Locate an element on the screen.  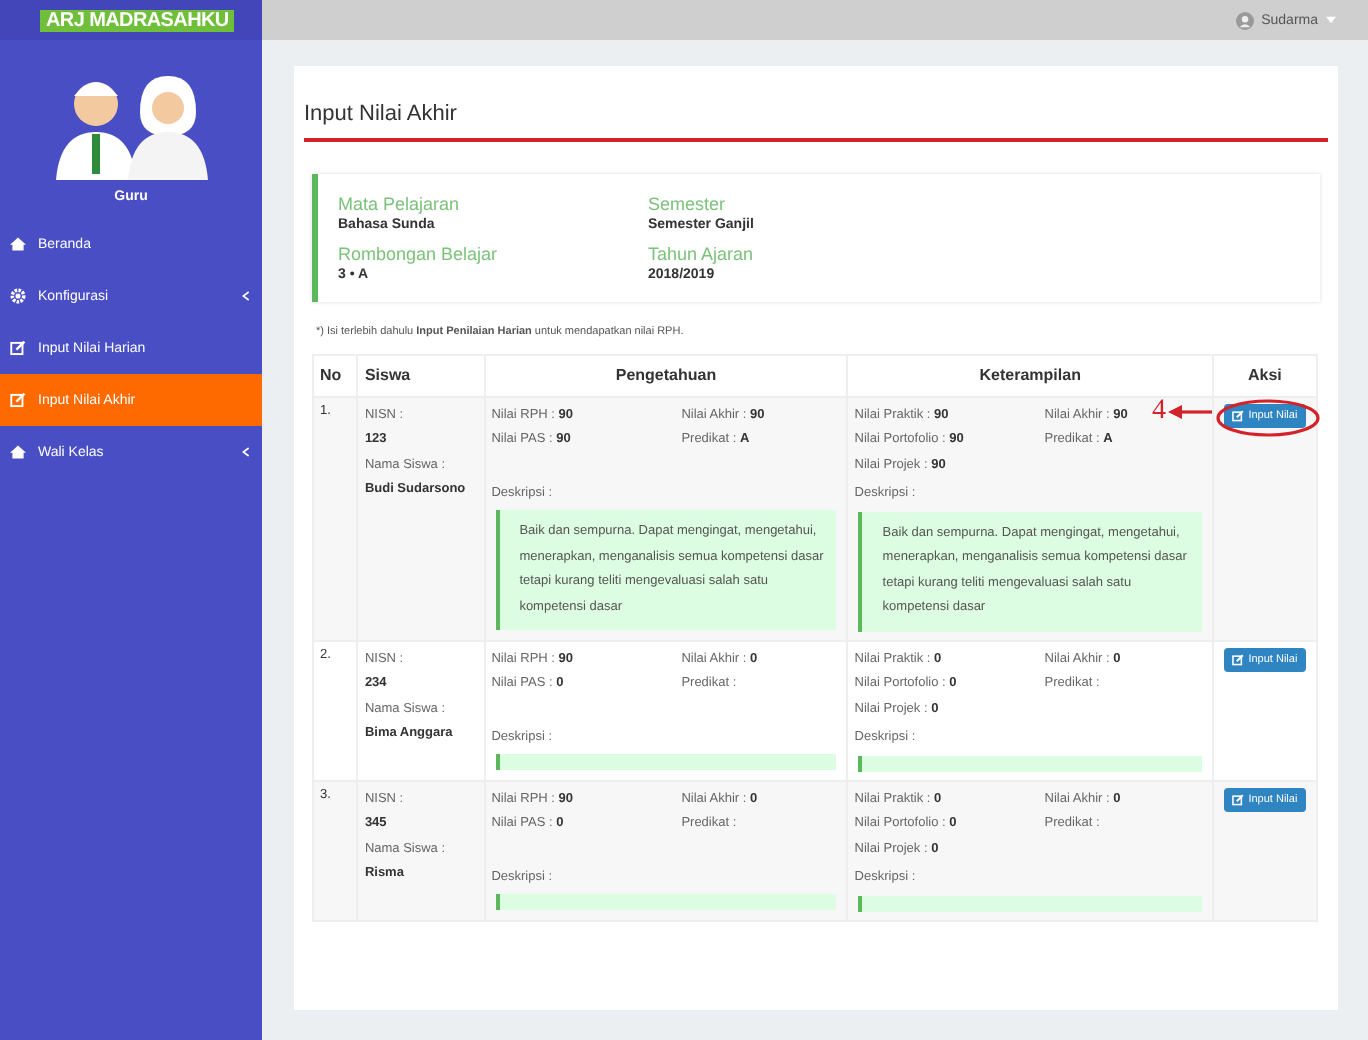
annotation-number: 4 is located at coordinates (1159, 411).